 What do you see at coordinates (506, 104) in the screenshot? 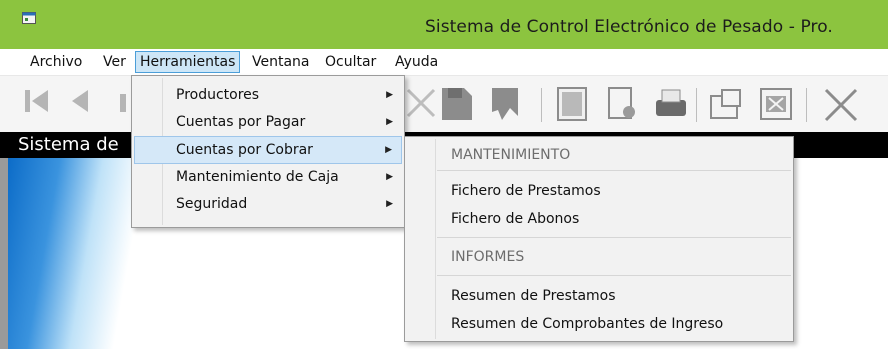
I see `undo-icon` at bounding box center [506, 104].